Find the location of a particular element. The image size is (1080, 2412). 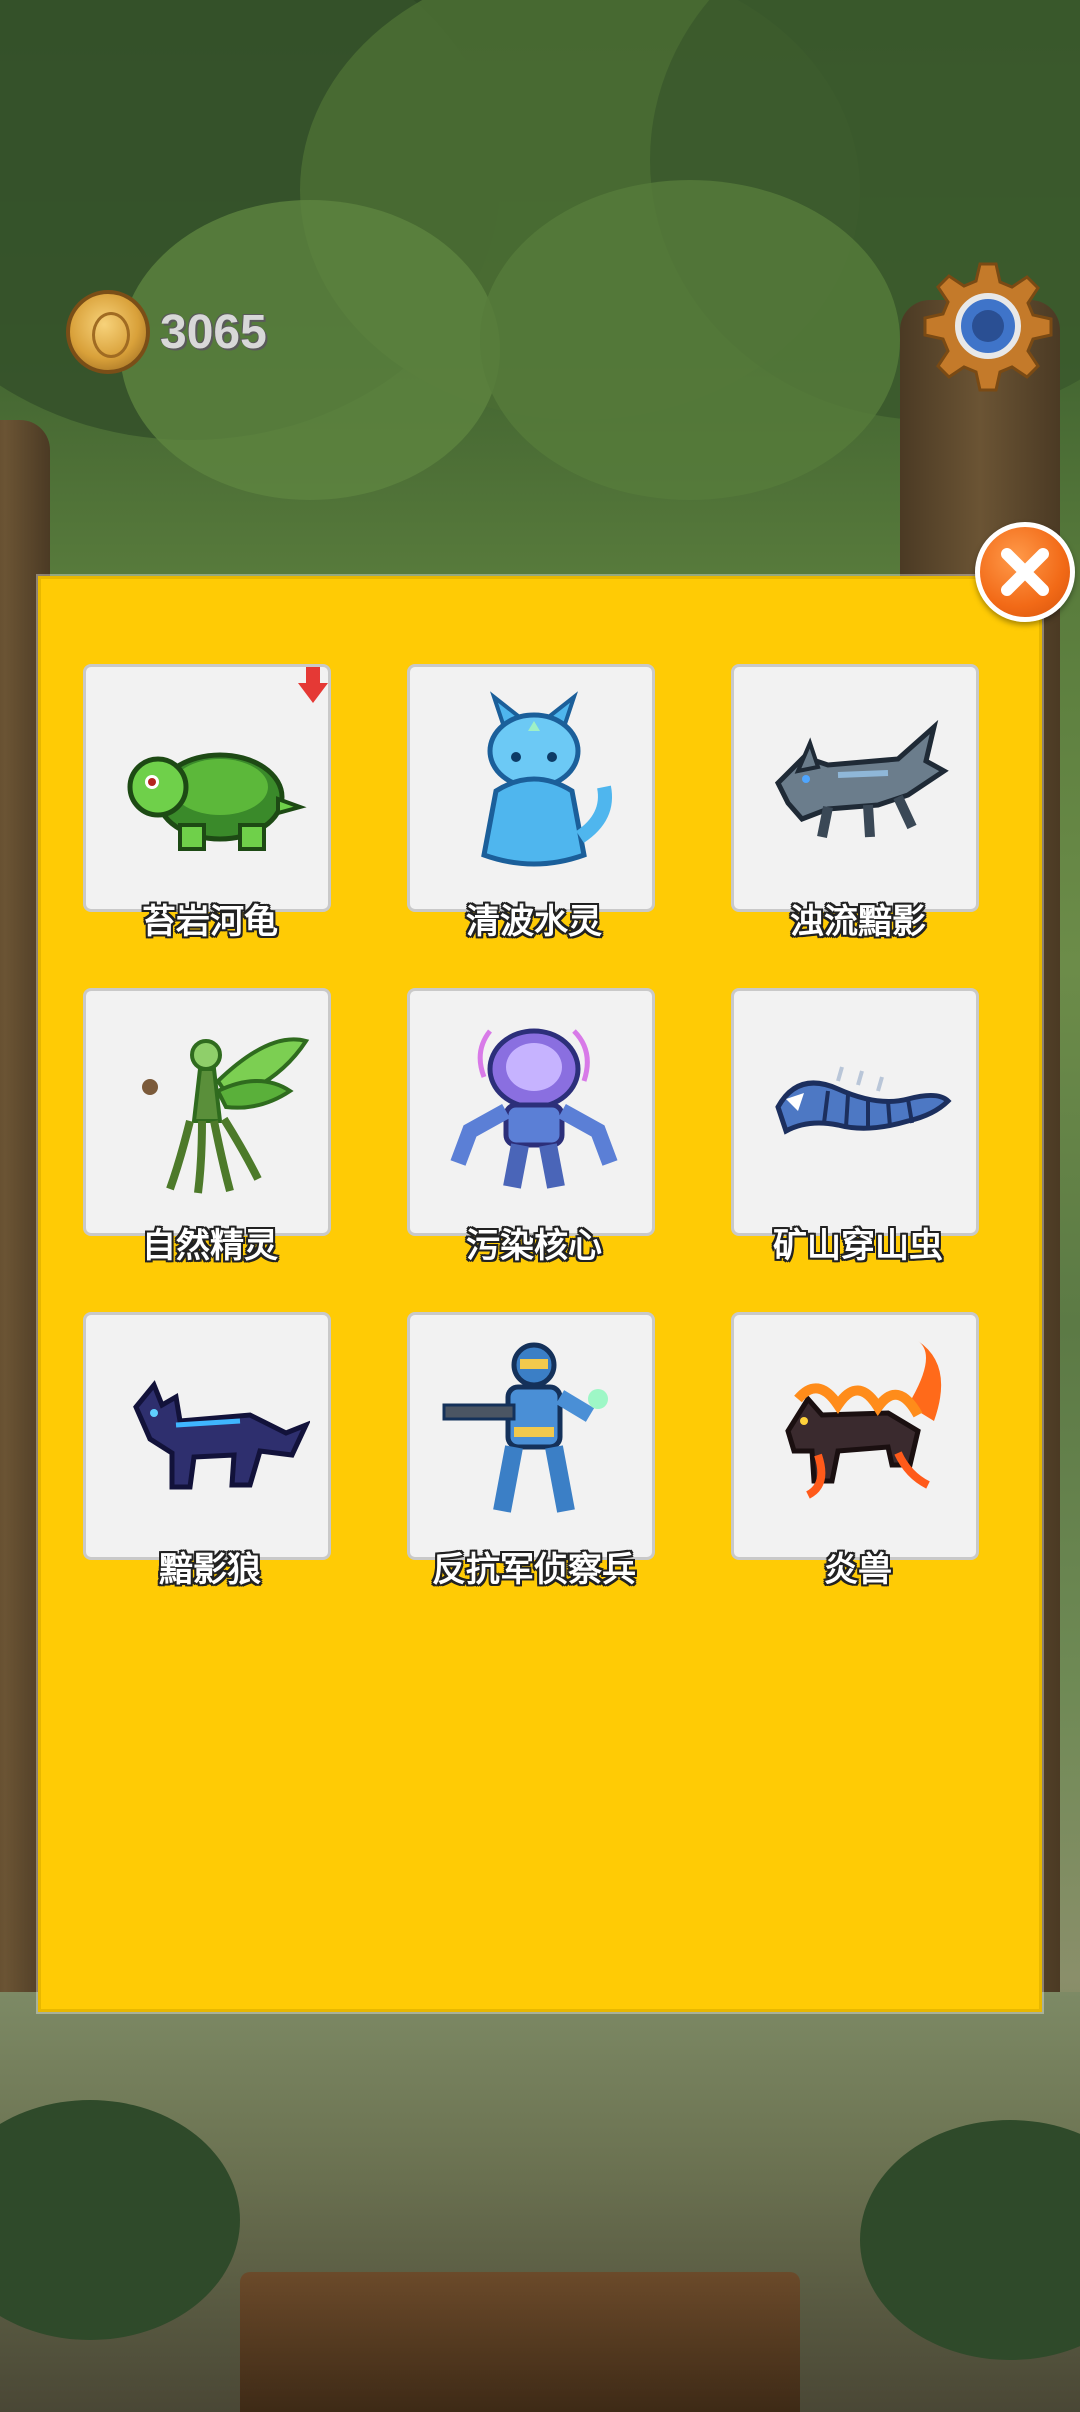

coin-amount: 3065 is located at coordinates (213, 332).